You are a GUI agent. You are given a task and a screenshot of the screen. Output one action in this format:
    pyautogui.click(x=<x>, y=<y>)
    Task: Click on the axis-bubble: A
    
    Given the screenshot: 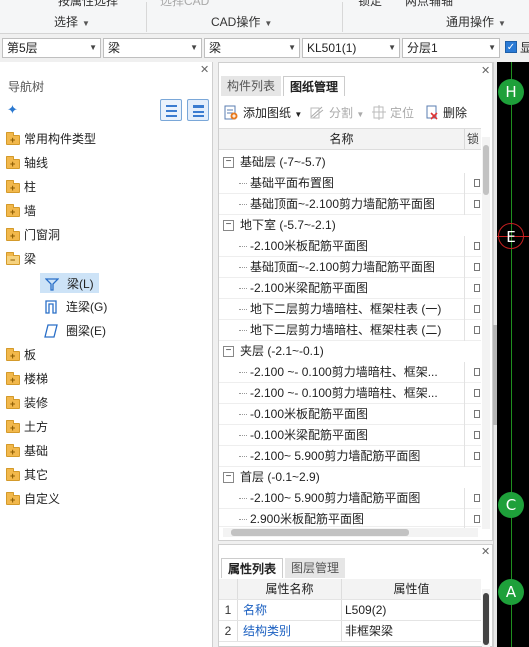 What is the action you would take?
    pyautogui.click(x=511, y=592)
    